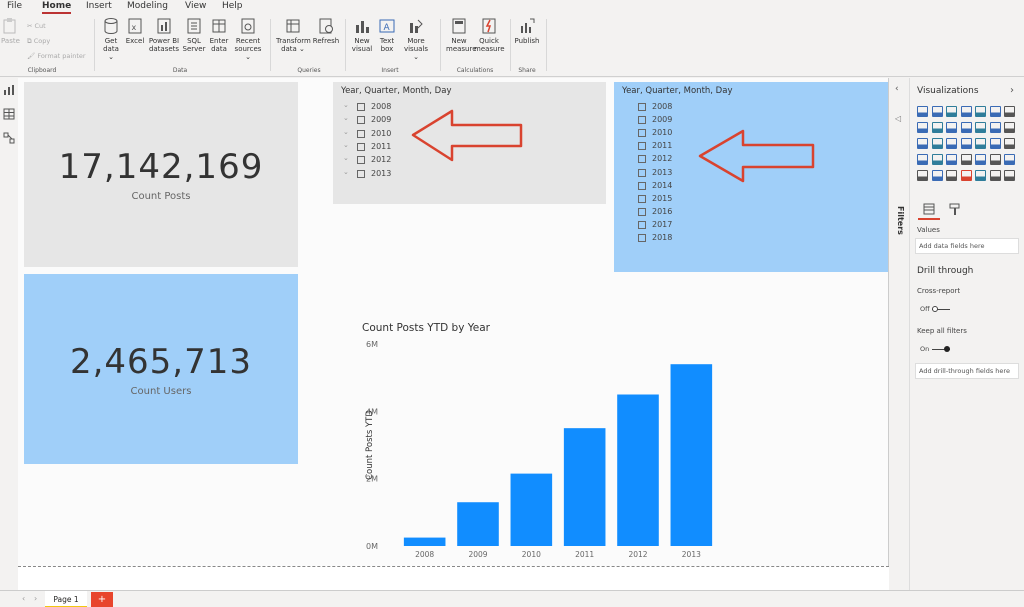 The height and width of the screenshot is (607, 1024). What do you see at coordinates (102, 599) in the screenshot?
I see `add-page-button: +` at bounding box center [102, 599].